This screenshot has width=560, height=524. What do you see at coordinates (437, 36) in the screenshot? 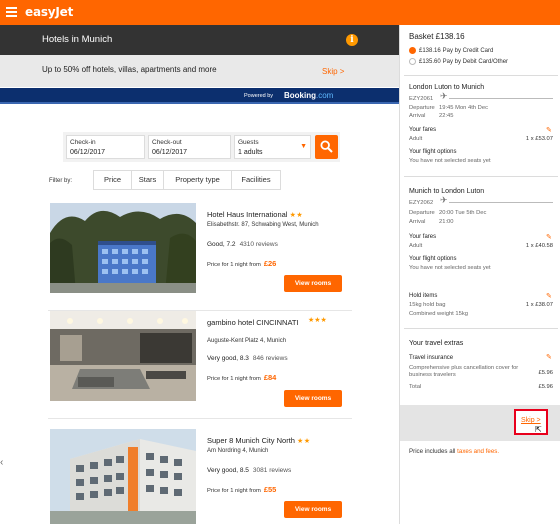
I see `basket-title: Basket £138.16` at bounding box center [437, 36].